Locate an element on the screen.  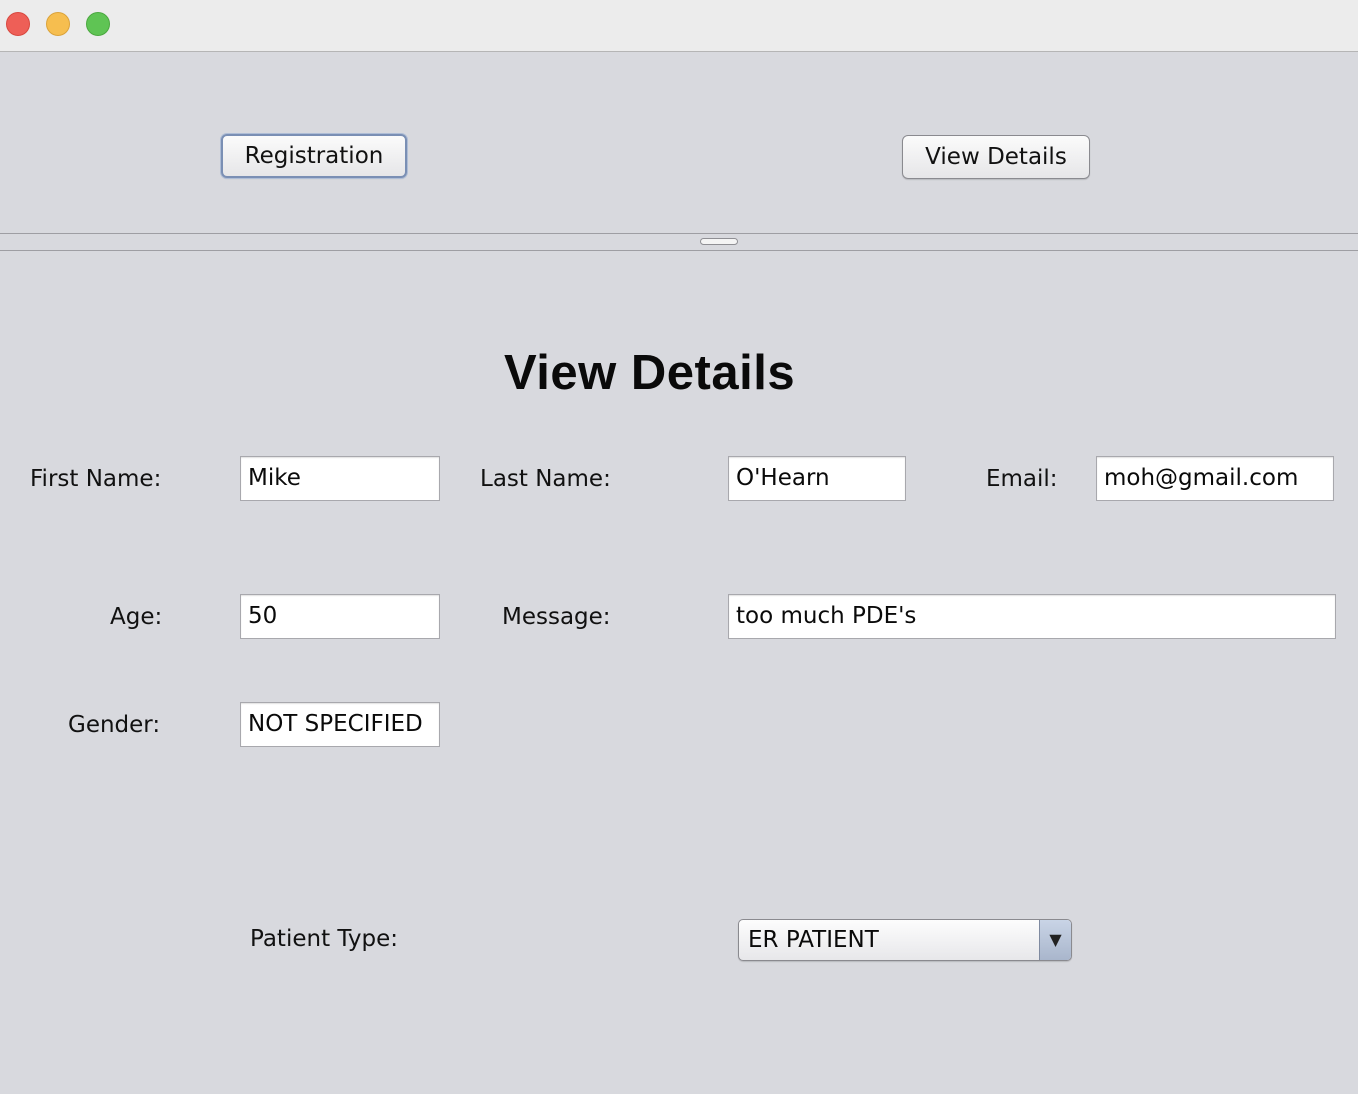
title-bar is located at coordinates (679, 26).